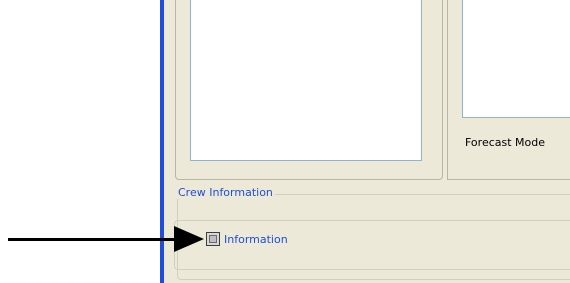 The height and width of the screenshot is (283, 570). What do you see at coordinates (516, 59) in the screenshot?
I see `forecast-list-box` at bounding box center [516, 59].